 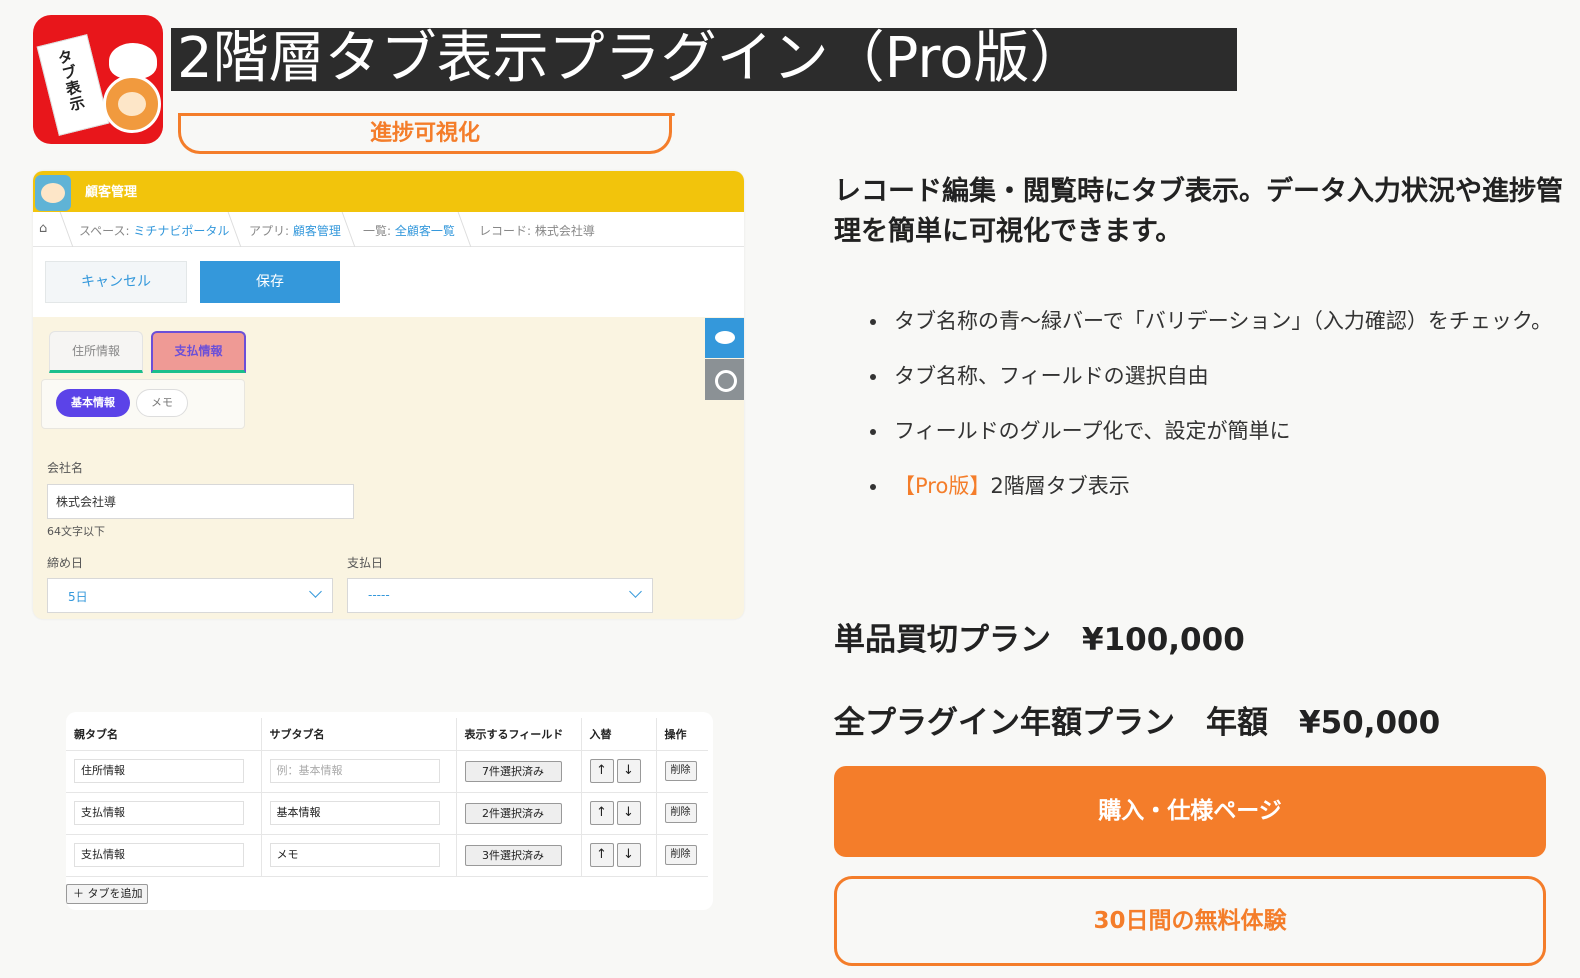 What do you see at coordinates (379, 595) in the screenshot?
I see `payment-date-value: -----` at bounding box center [379, 595].